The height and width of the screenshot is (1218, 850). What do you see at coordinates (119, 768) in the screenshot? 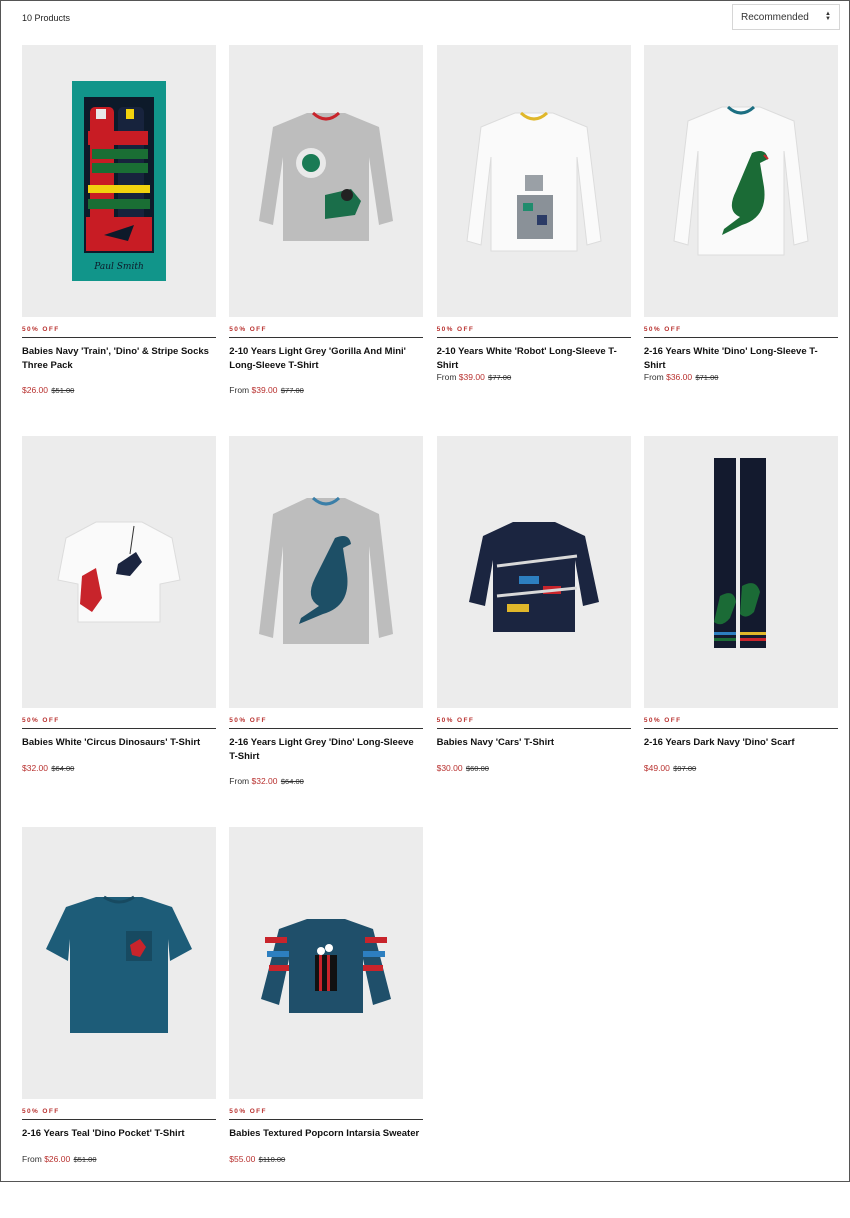
I see `product-price: $32.00 $64.00` at bounding box center [119, 768].